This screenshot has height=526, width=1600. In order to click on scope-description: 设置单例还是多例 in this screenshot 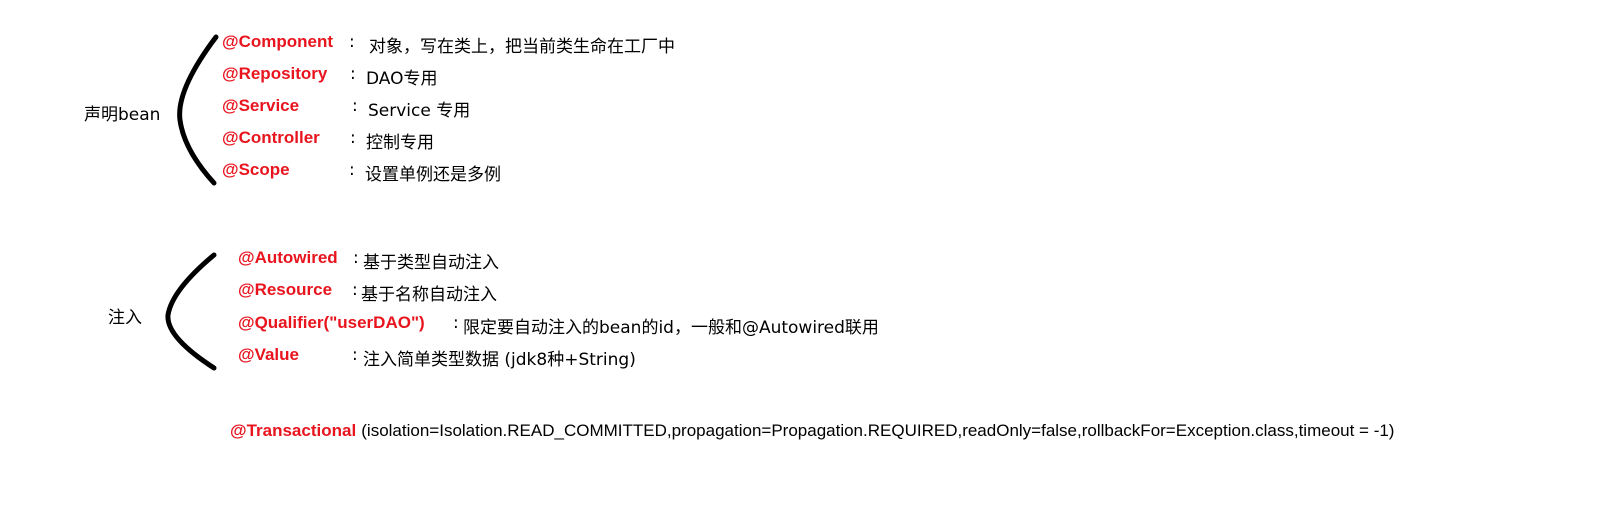, I will do `click(433, 175)`.